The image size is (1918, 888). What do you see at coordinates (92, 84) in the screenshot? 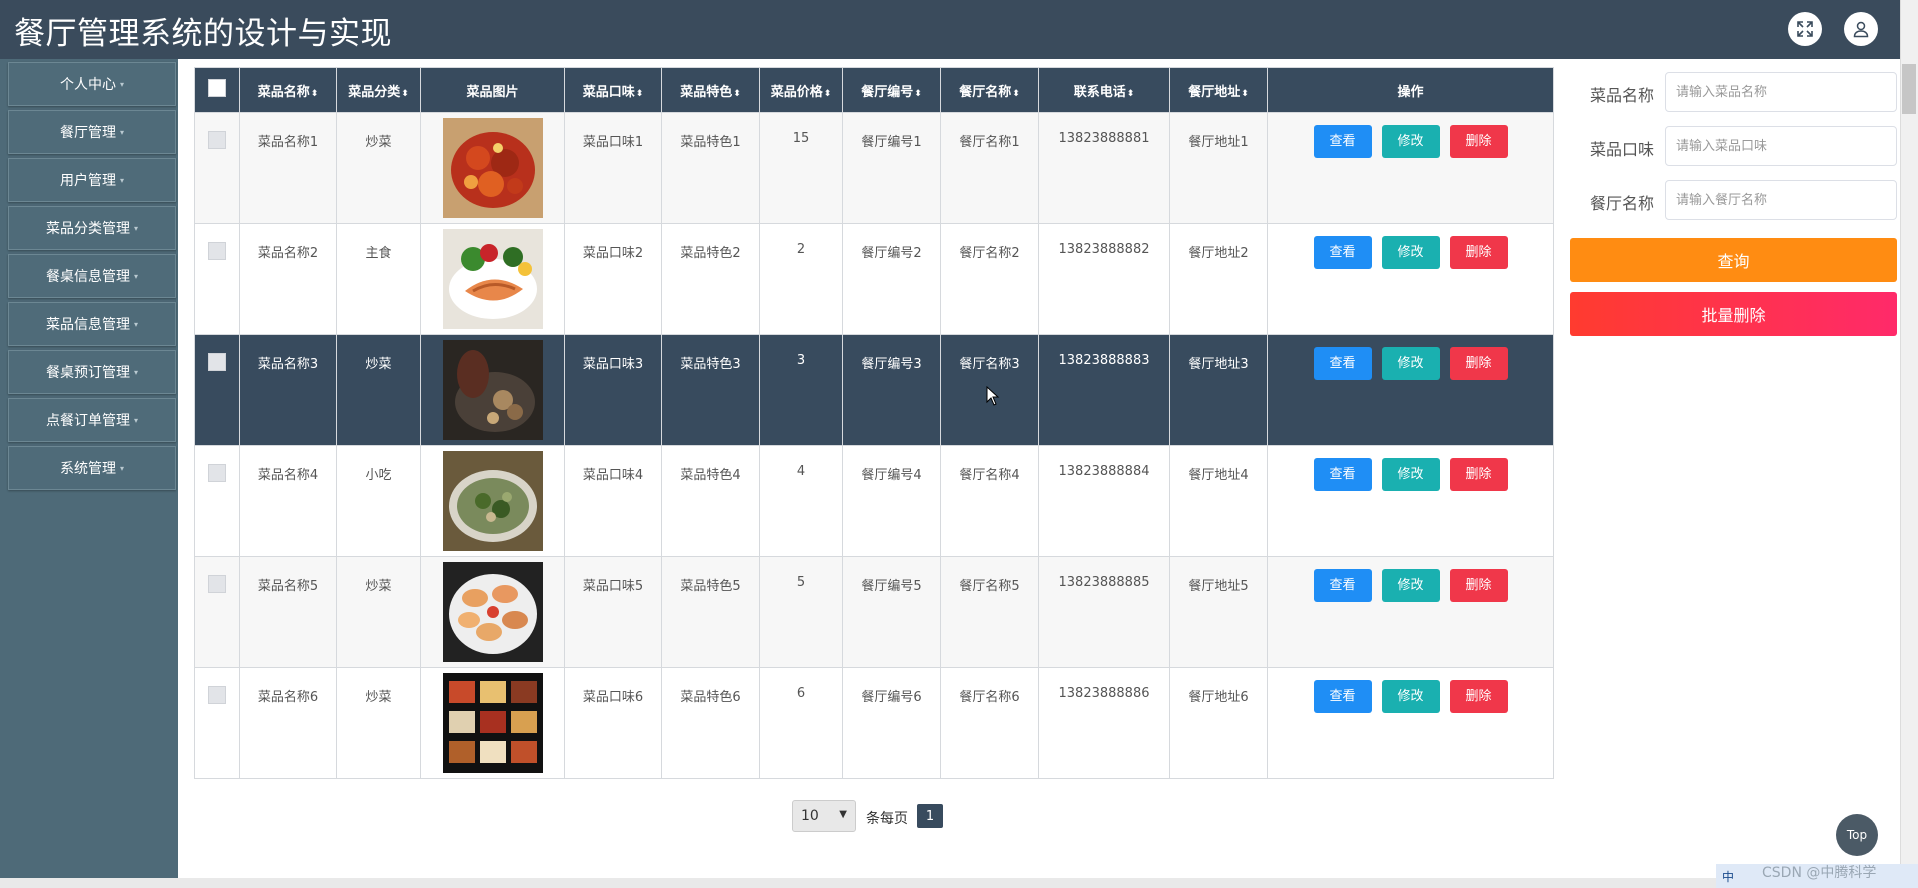
I see `sidebar-item-personal-center: 个人中心 ▾` at bounding box center [92, 84].